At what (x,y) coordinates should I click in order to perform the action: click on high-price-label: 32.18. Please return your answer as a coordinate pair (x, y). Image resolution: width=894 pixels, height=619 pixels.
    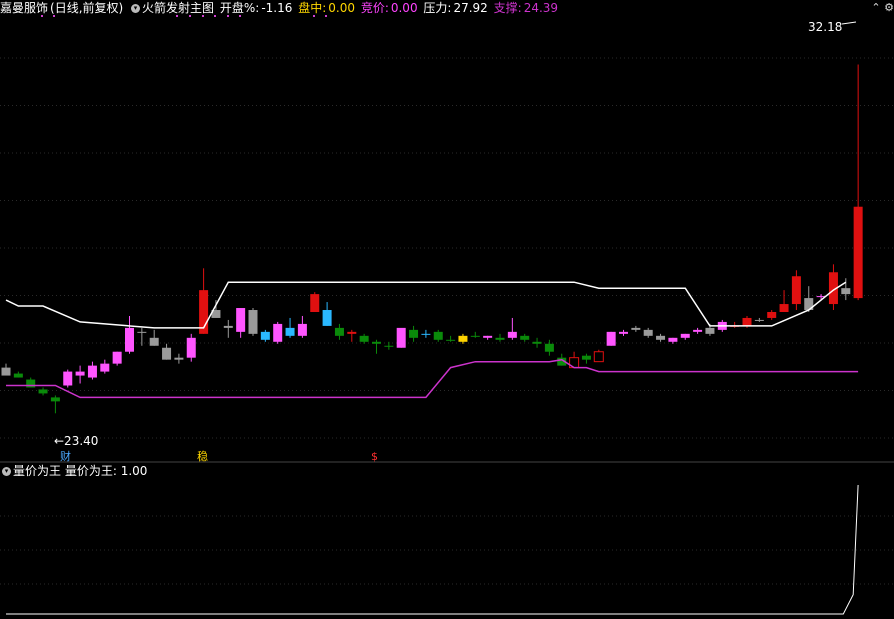
    Looking at the image, I should click on (825, 27).